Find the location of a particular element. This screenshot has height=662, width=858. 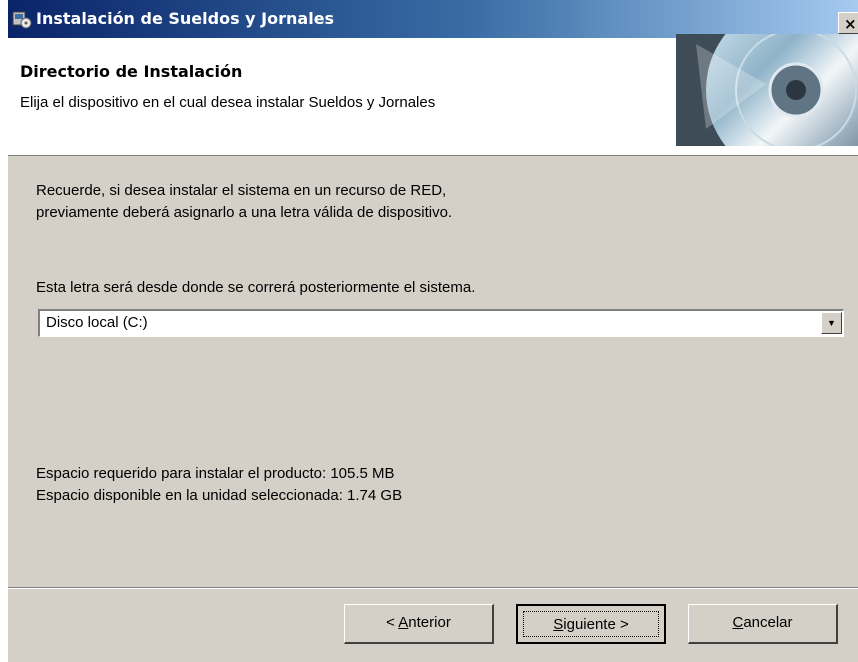

next-button-mnemonic: S is located at coordinates (558, 624).